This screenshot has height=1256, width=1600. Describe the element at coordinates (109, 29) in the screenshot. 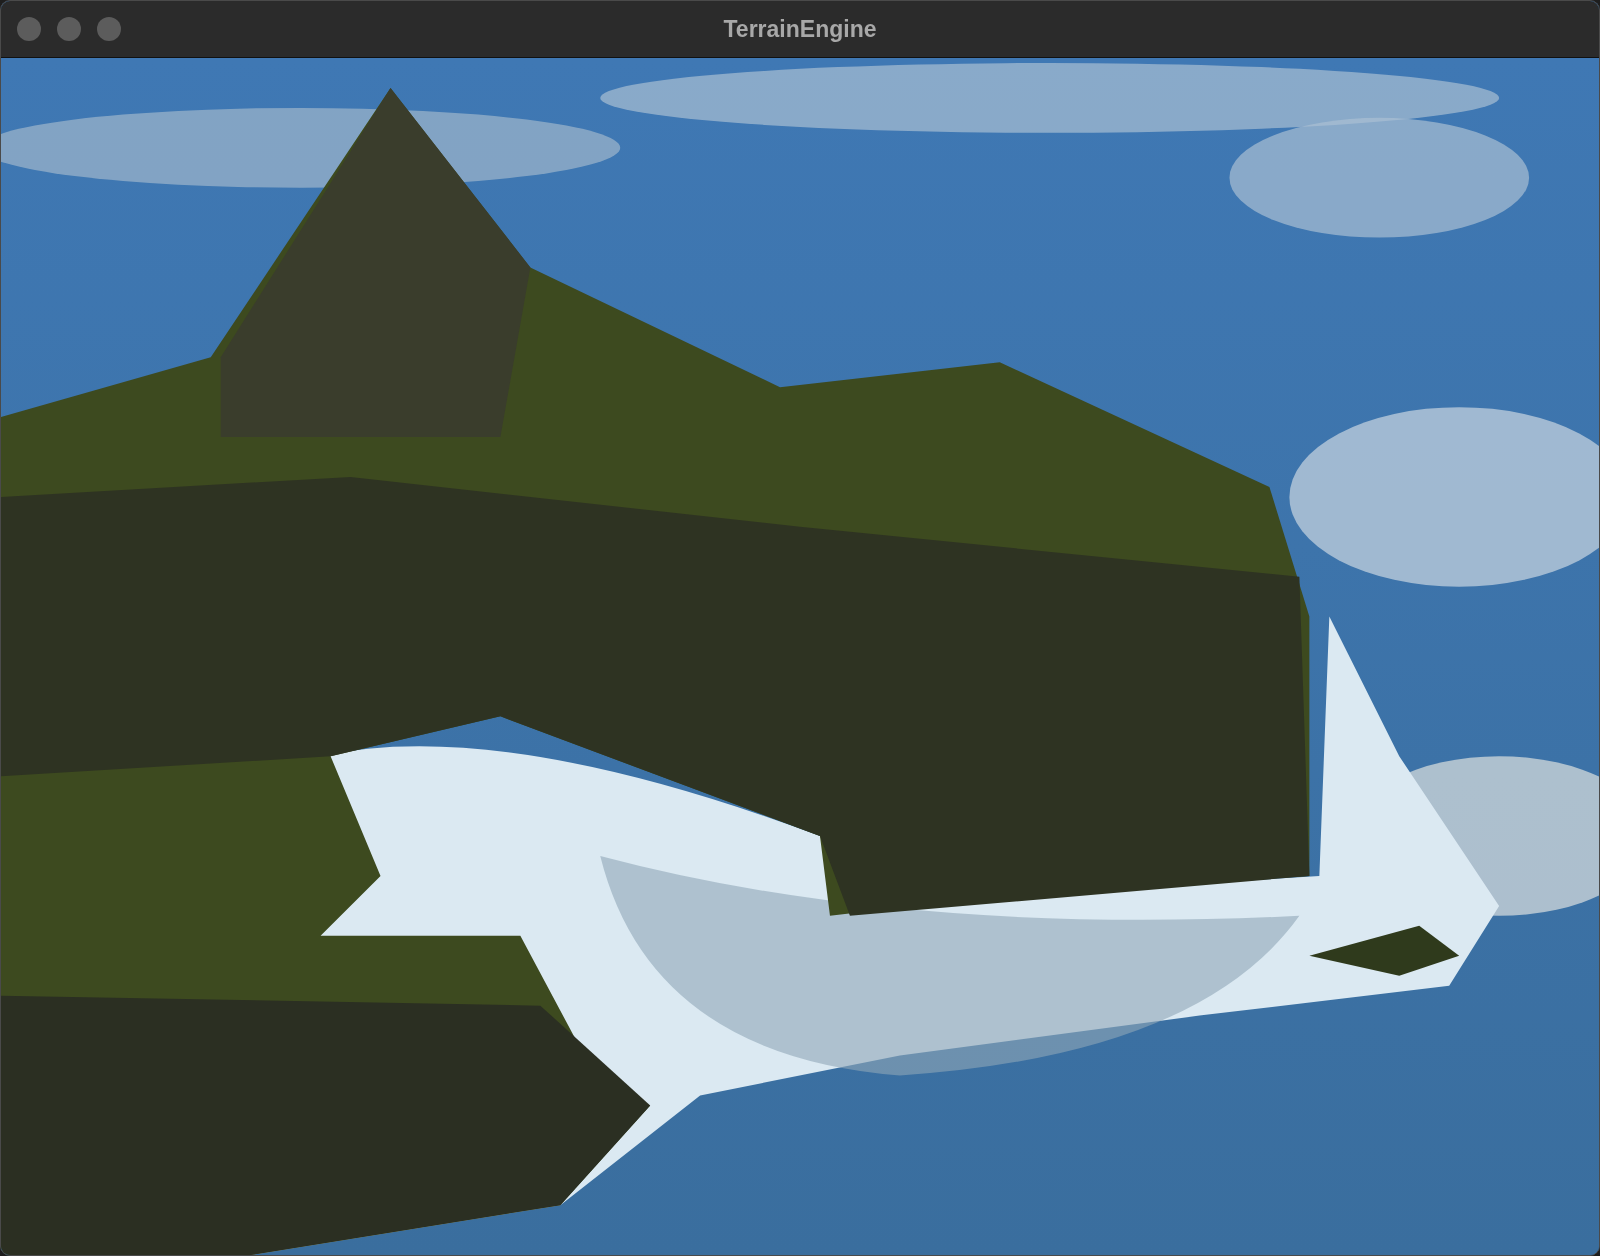

I see `zoom-button` at that location.